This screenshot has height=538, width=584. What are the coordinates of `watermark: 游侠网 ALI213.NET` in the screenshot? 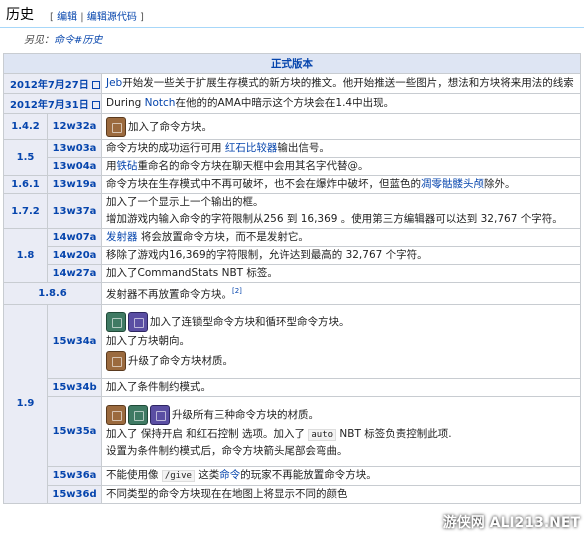 It's located at (511, 523).